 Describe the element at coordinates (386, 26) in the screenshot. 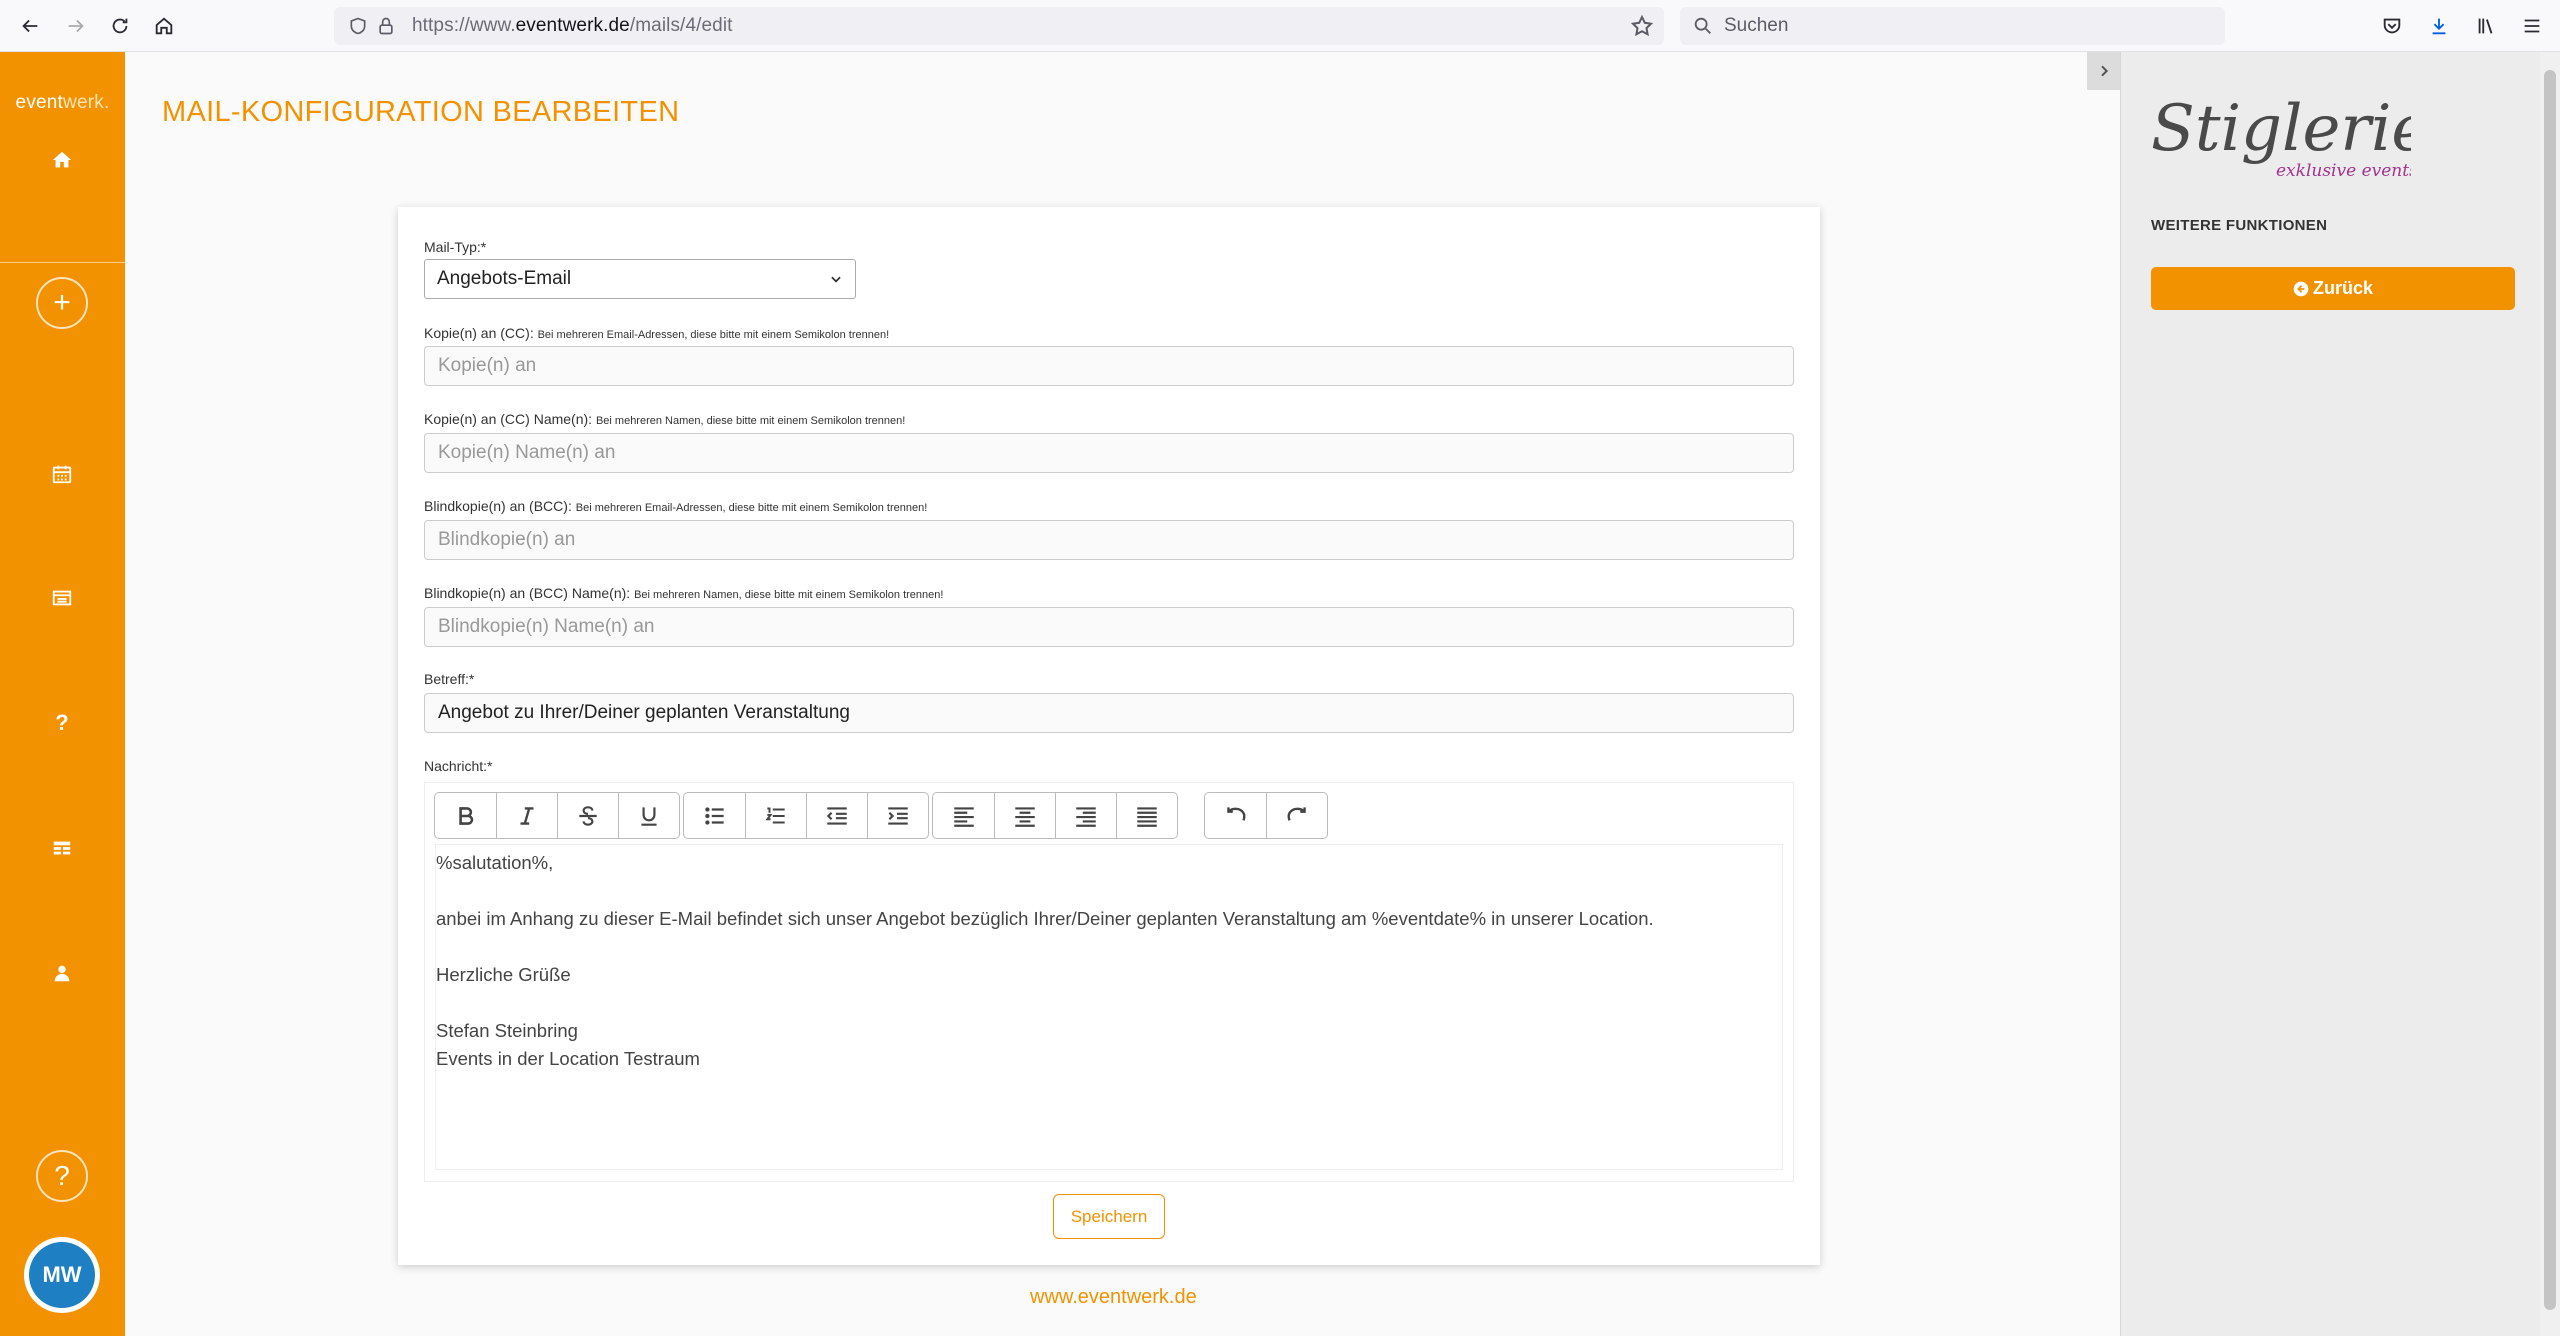

I see `lock-icon` at that location.